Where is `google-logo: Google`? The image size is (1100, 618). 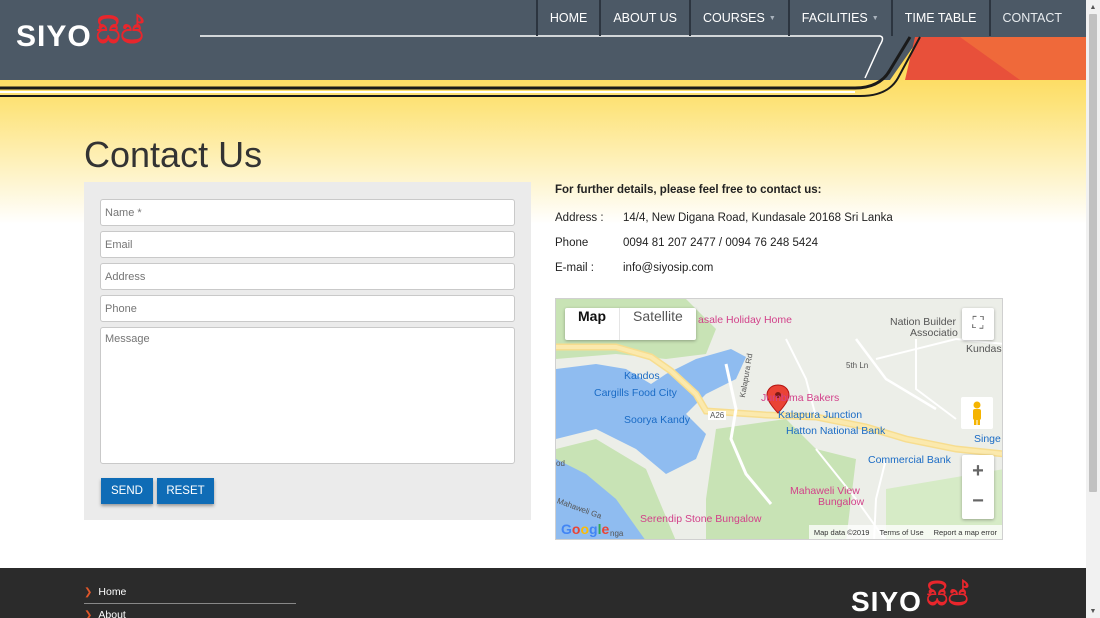 google-logo: Google is located at coordinates (585, 529).